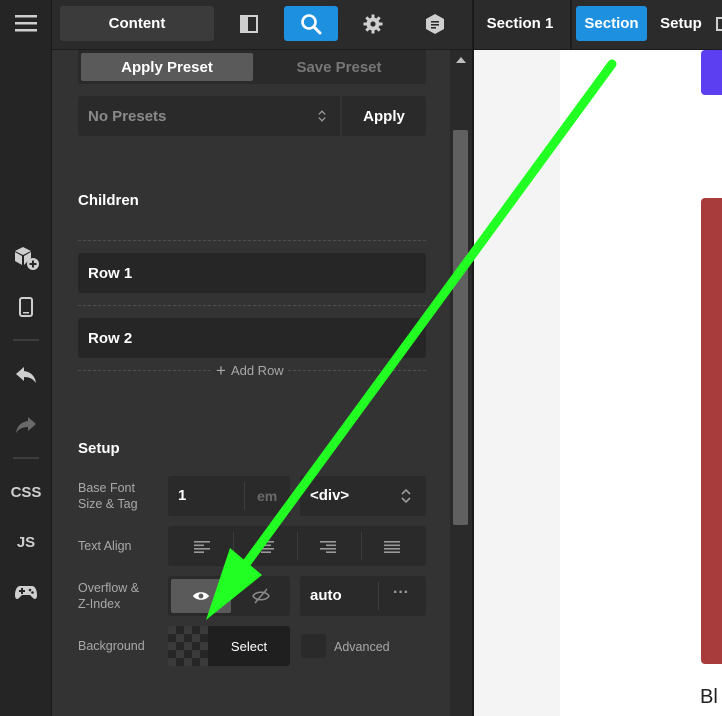  I want to click on undo-icon, so click(26, 375).